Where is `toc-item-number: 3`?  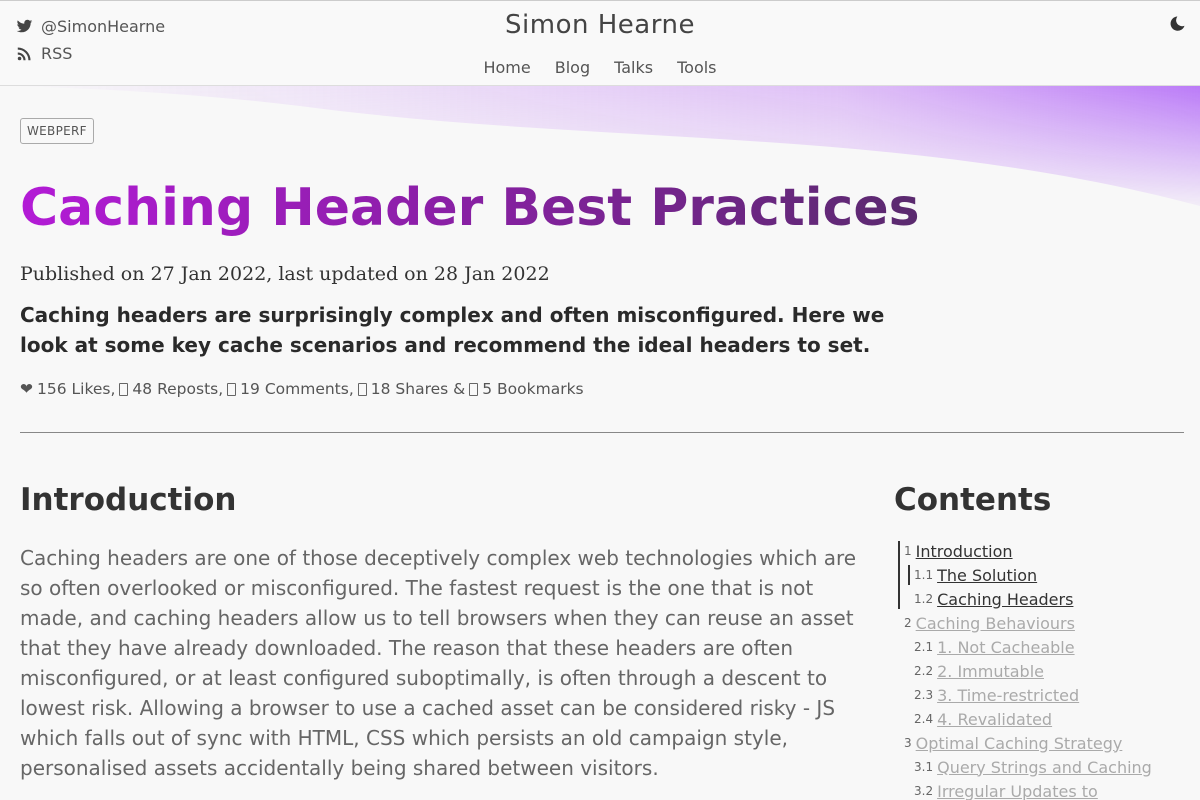 toc-item-number: 3 is located at coordinates (908, 743).